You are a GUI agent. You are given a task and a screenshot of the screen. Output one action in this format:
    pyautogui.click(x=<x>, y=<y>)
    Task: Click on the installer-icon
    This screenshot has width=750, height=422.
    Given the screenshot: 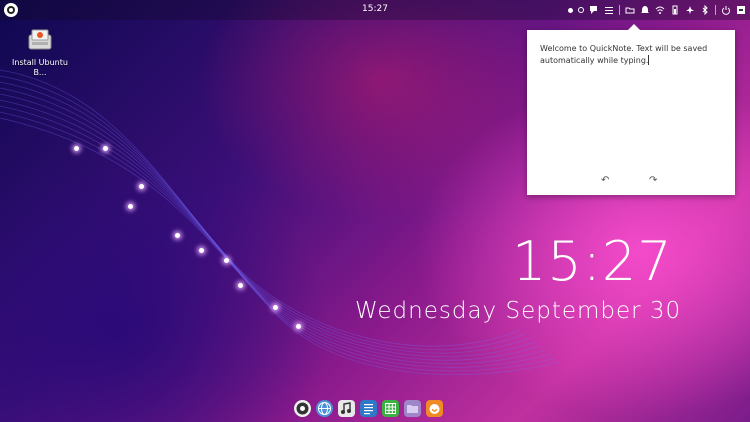 What is the action you would take?
    pyautogui.click(x=40, y=39)
    